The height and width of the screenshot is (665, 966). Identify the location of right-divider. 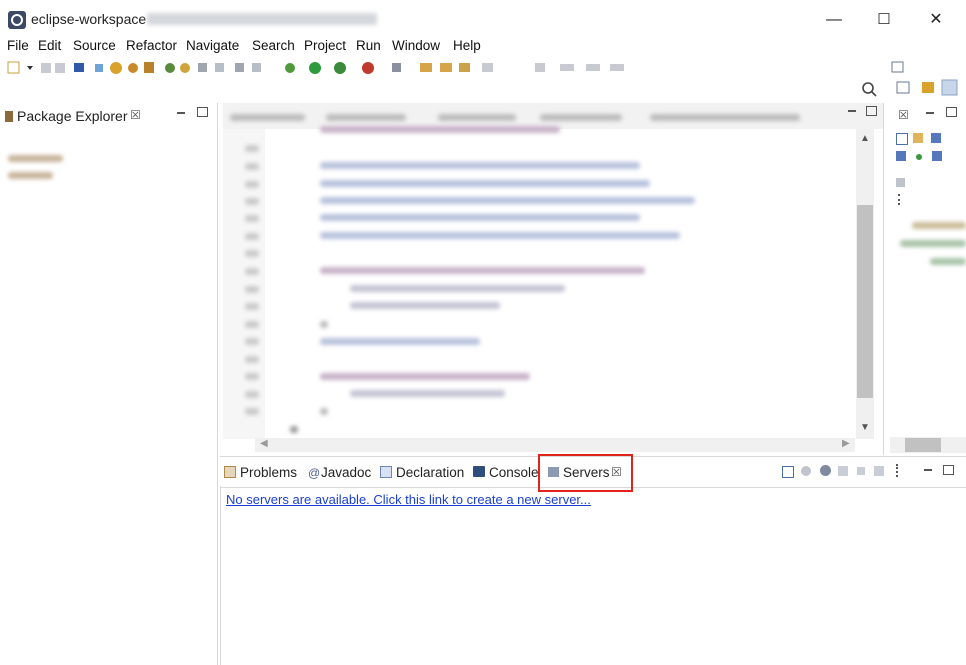
(883, 279).